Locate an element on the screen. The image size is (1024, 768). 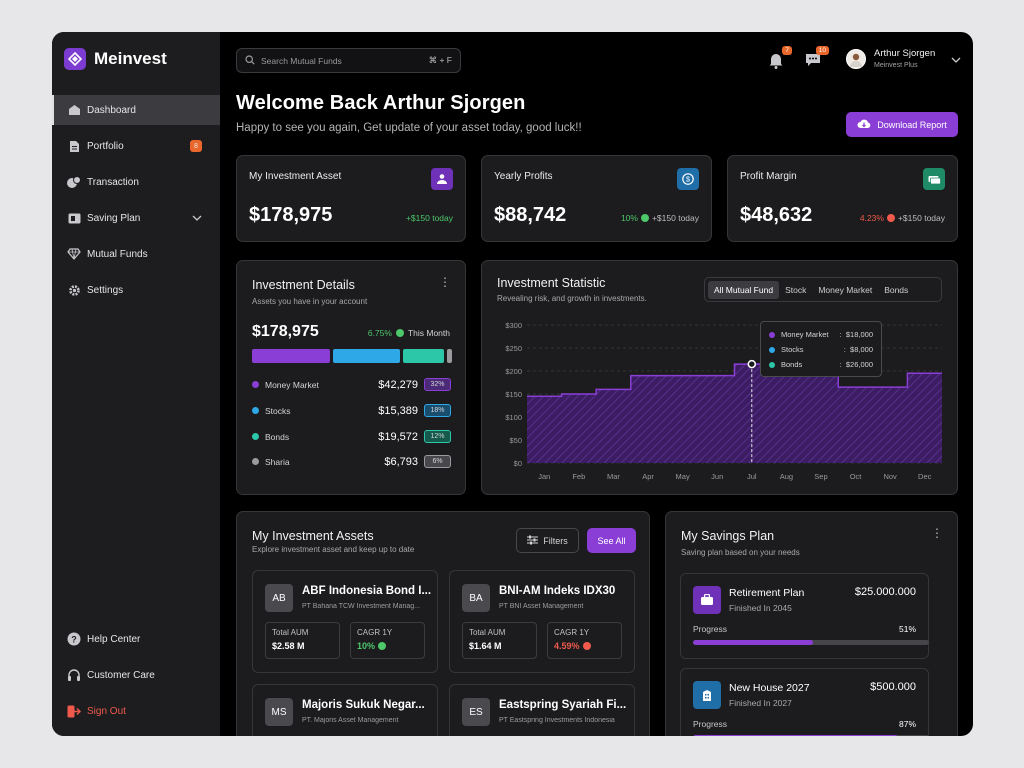
asset-cagr-box: CAGR 1Y 4.59% is located at coordinates (584, 640).